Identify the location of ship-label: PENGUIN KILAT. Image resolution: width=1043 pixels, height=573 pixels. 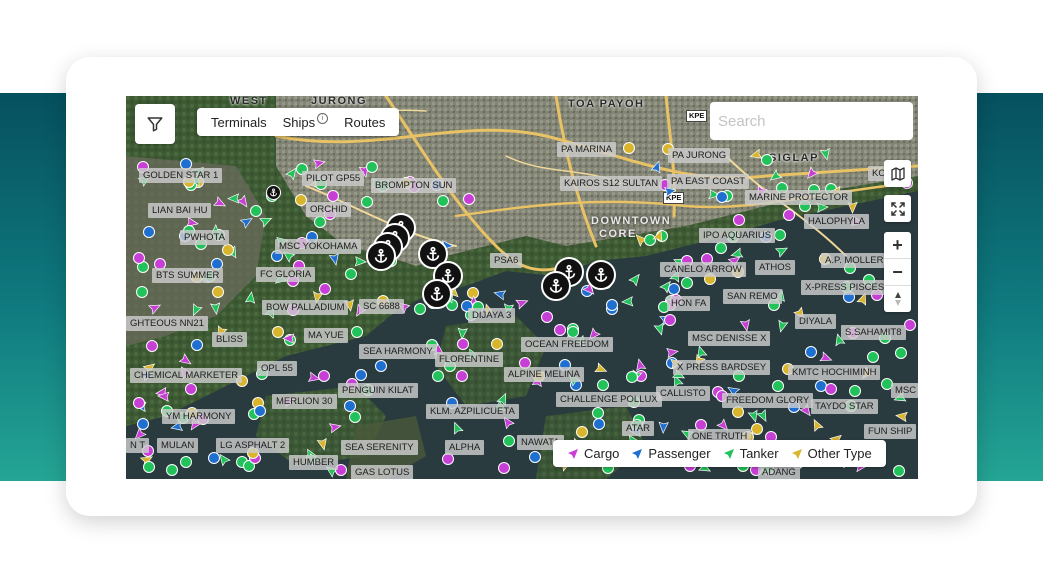
(378, 390).